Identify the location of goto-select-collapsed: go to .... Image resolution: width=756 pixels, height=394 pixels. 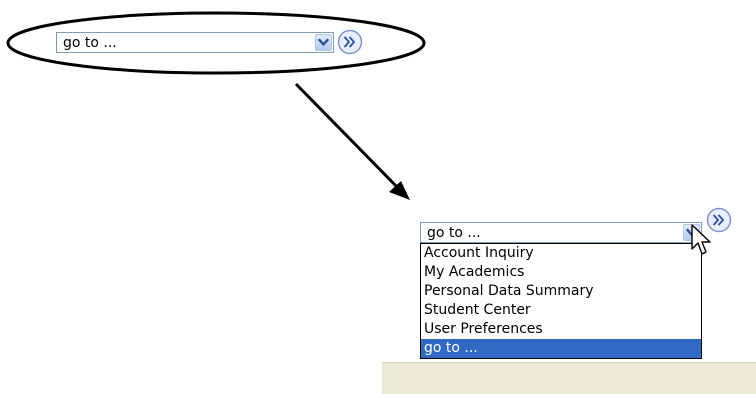
(195, 42).